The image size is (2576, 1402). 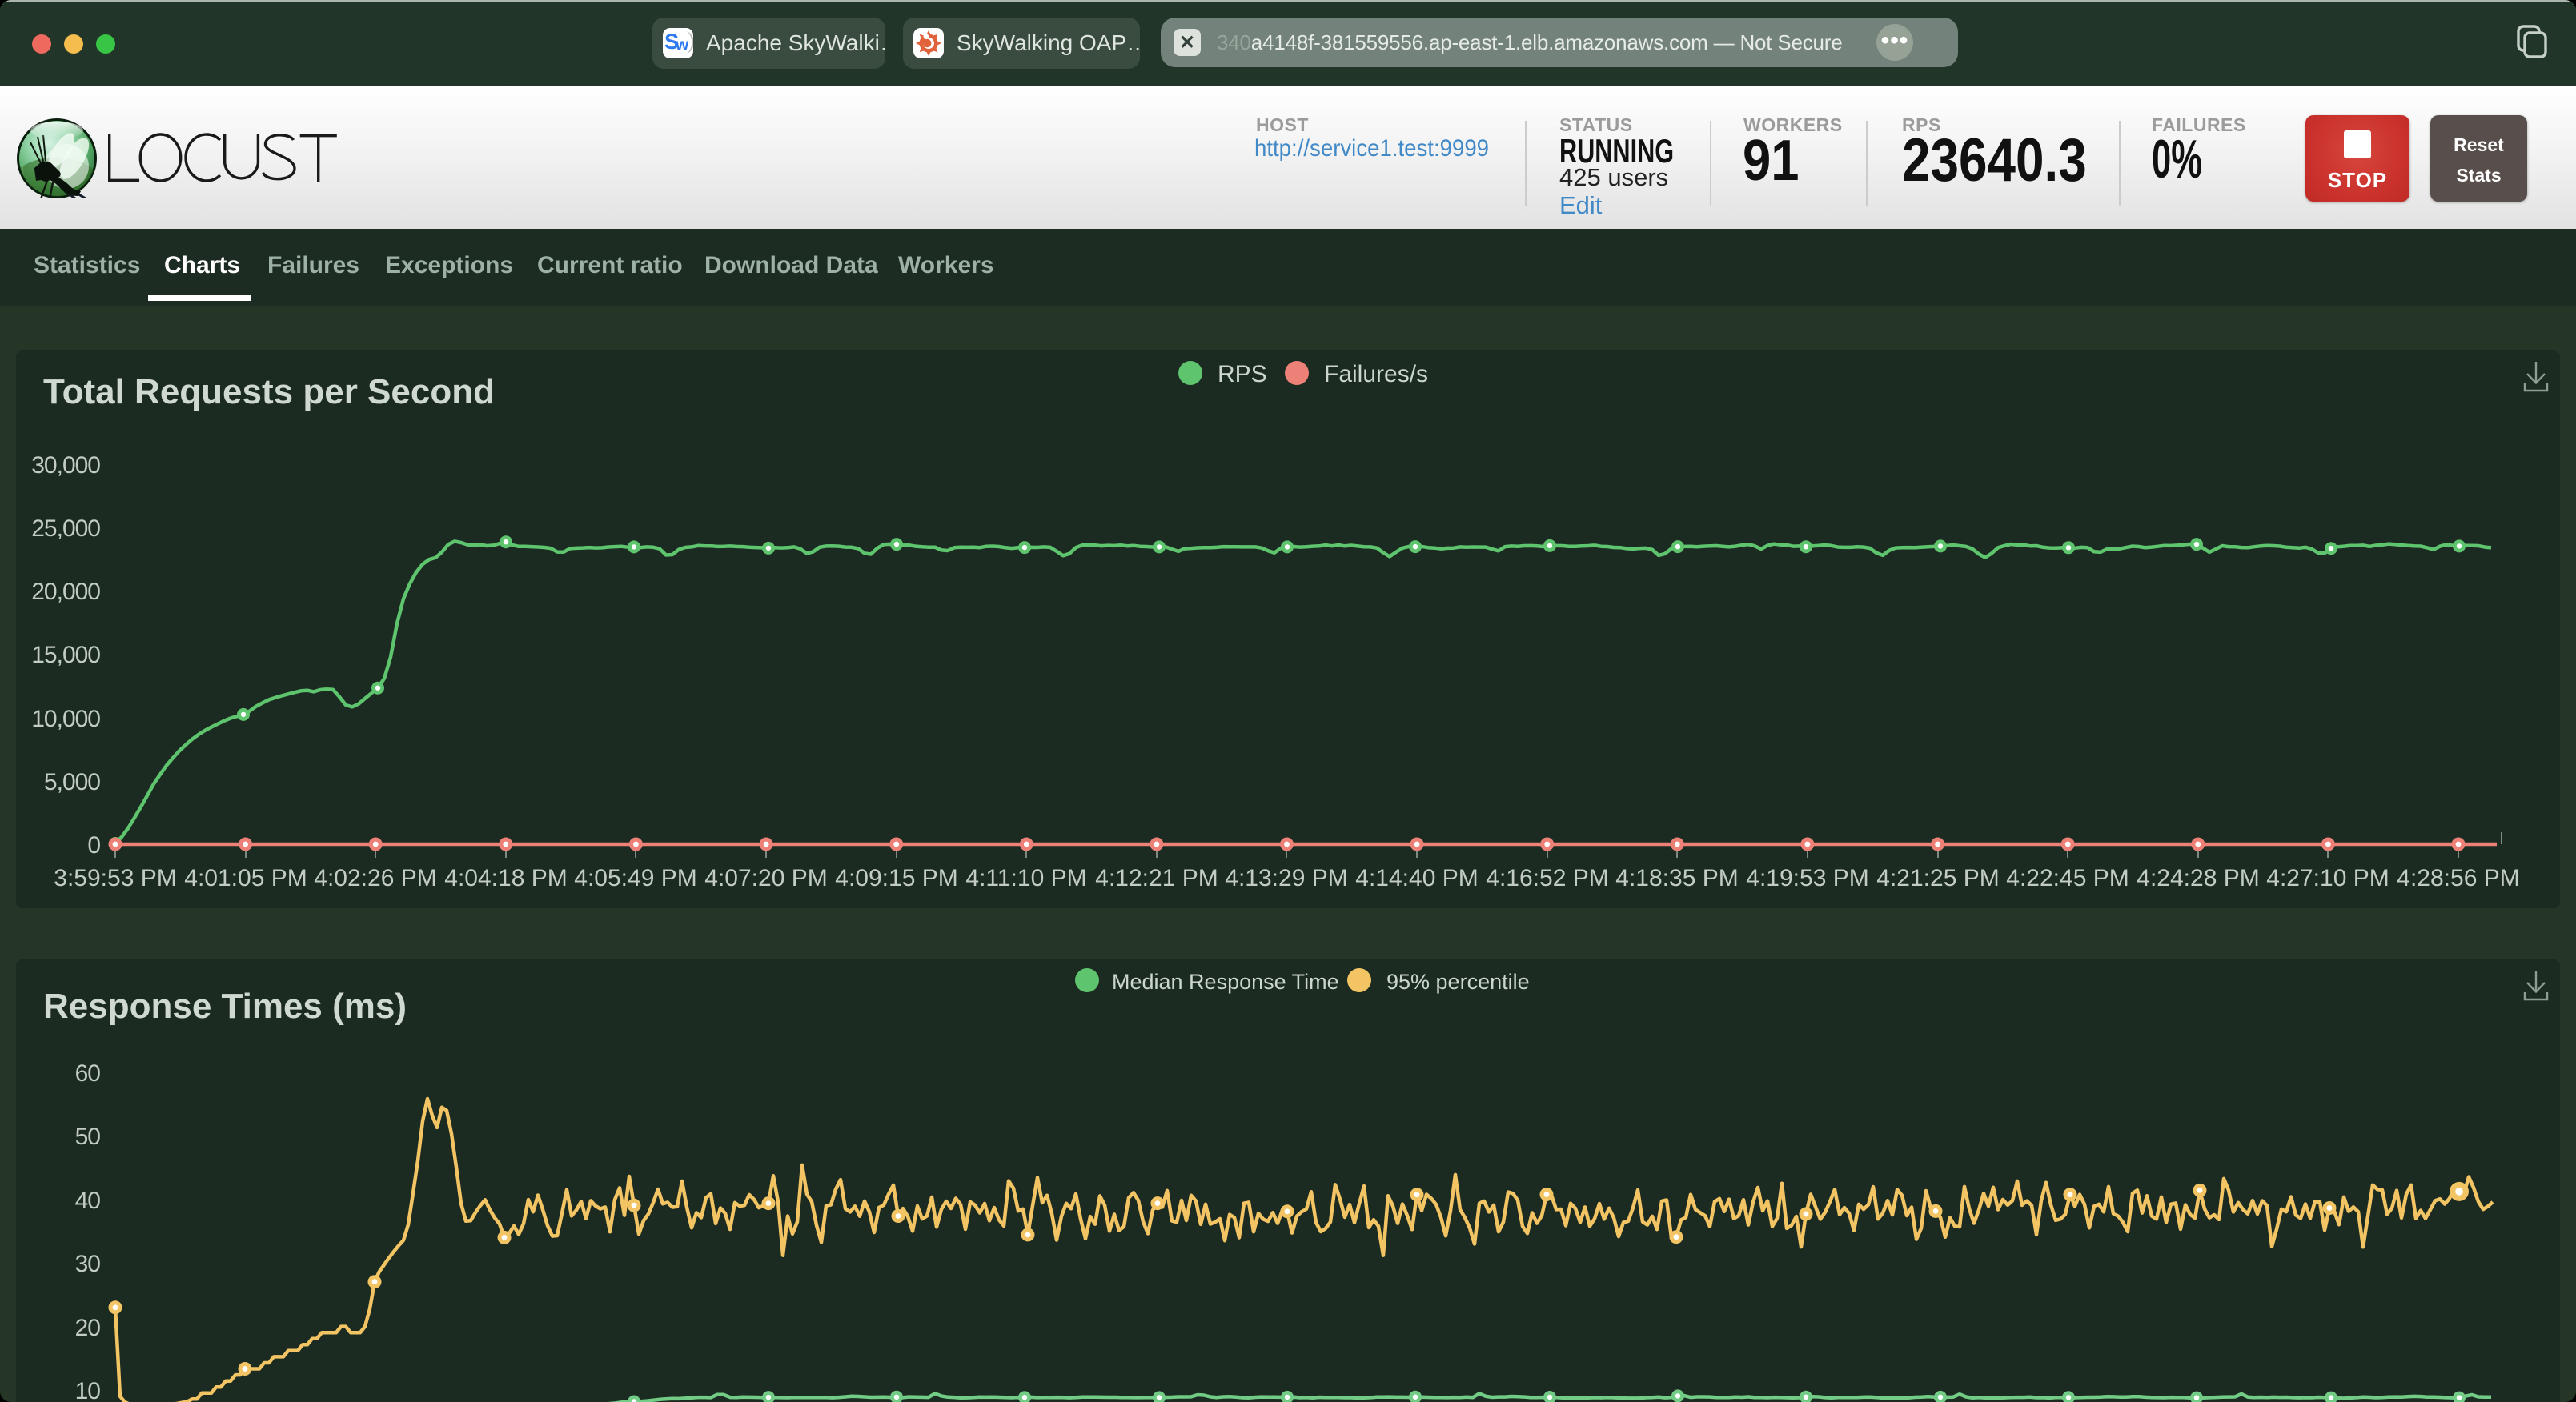 I want to click on svg-text: 4:27:10 PM, so click(x=2327, y=878).